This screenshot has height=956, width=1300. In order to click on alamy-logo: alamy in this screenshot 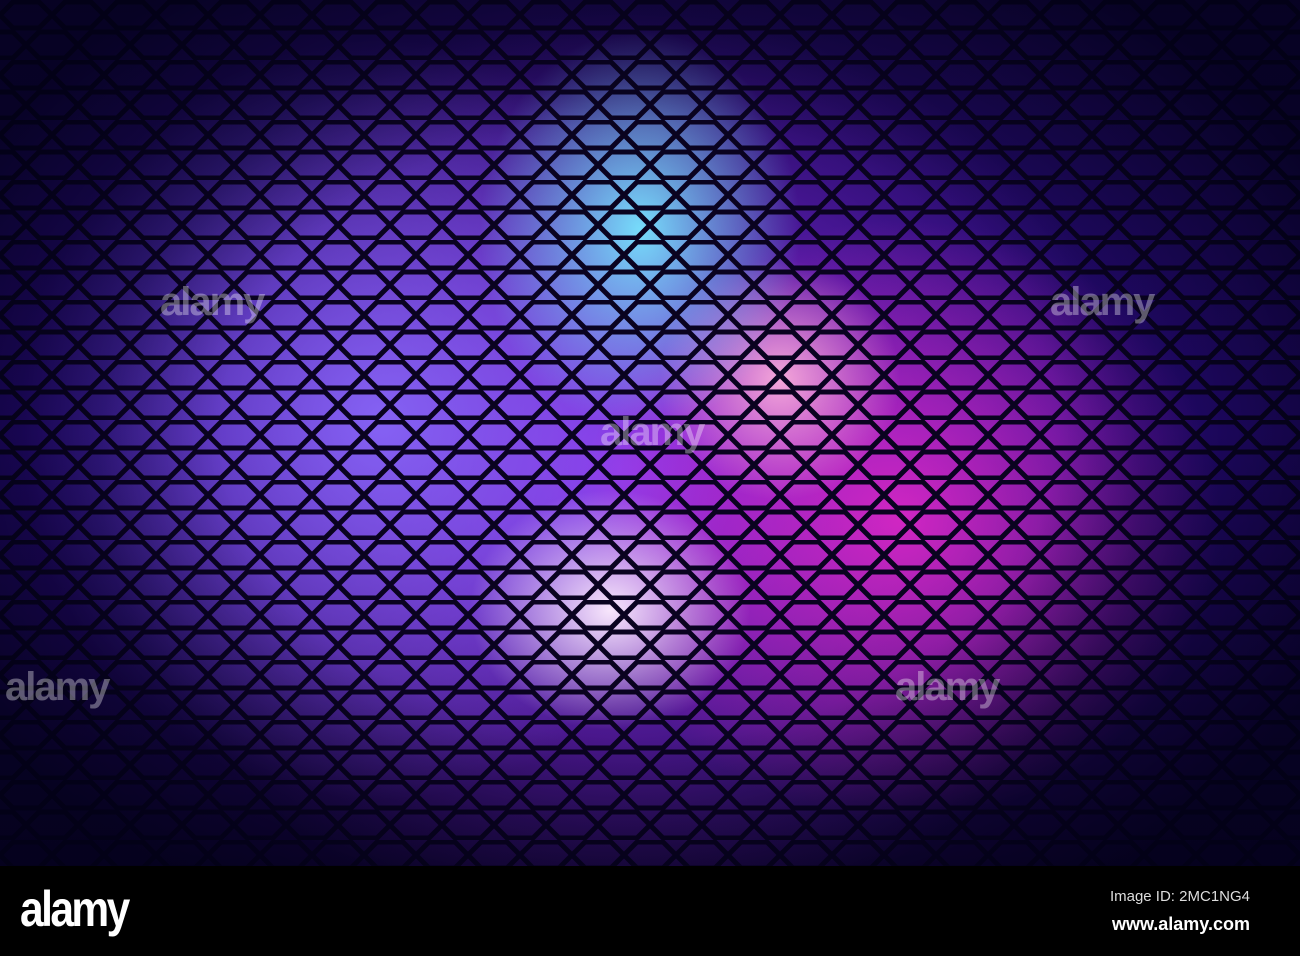, I will do `click(75, 909)`.